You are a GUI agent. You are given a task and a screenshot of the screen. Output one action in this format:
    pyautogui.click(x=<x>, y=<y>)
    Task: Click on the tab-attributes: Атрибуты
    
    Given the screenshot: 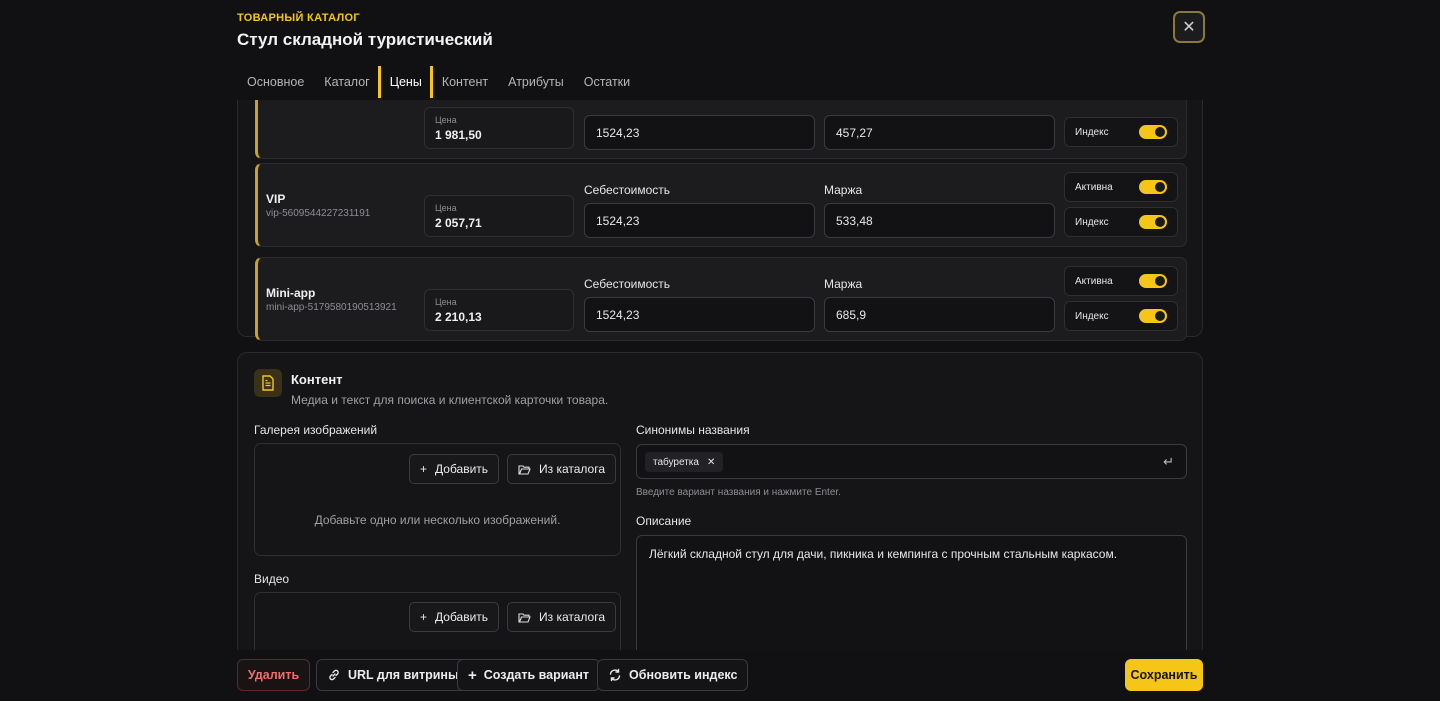 What is the action you would take?
    pyautogui.click(x=536, y=82)
    